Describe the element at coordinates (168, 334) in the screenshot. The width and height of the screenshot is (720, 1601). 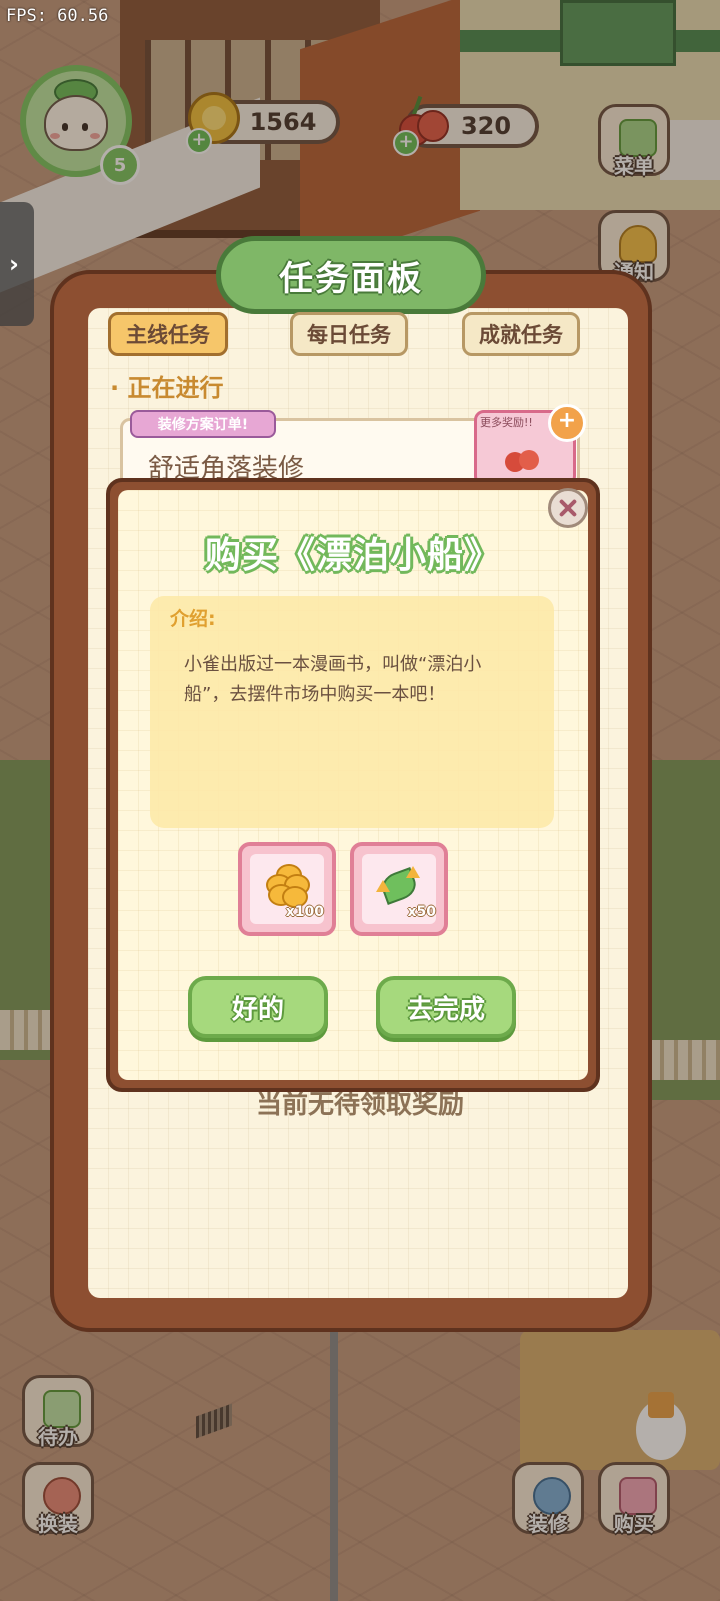
I see `tab-main-quest: 主线任务` at that location.